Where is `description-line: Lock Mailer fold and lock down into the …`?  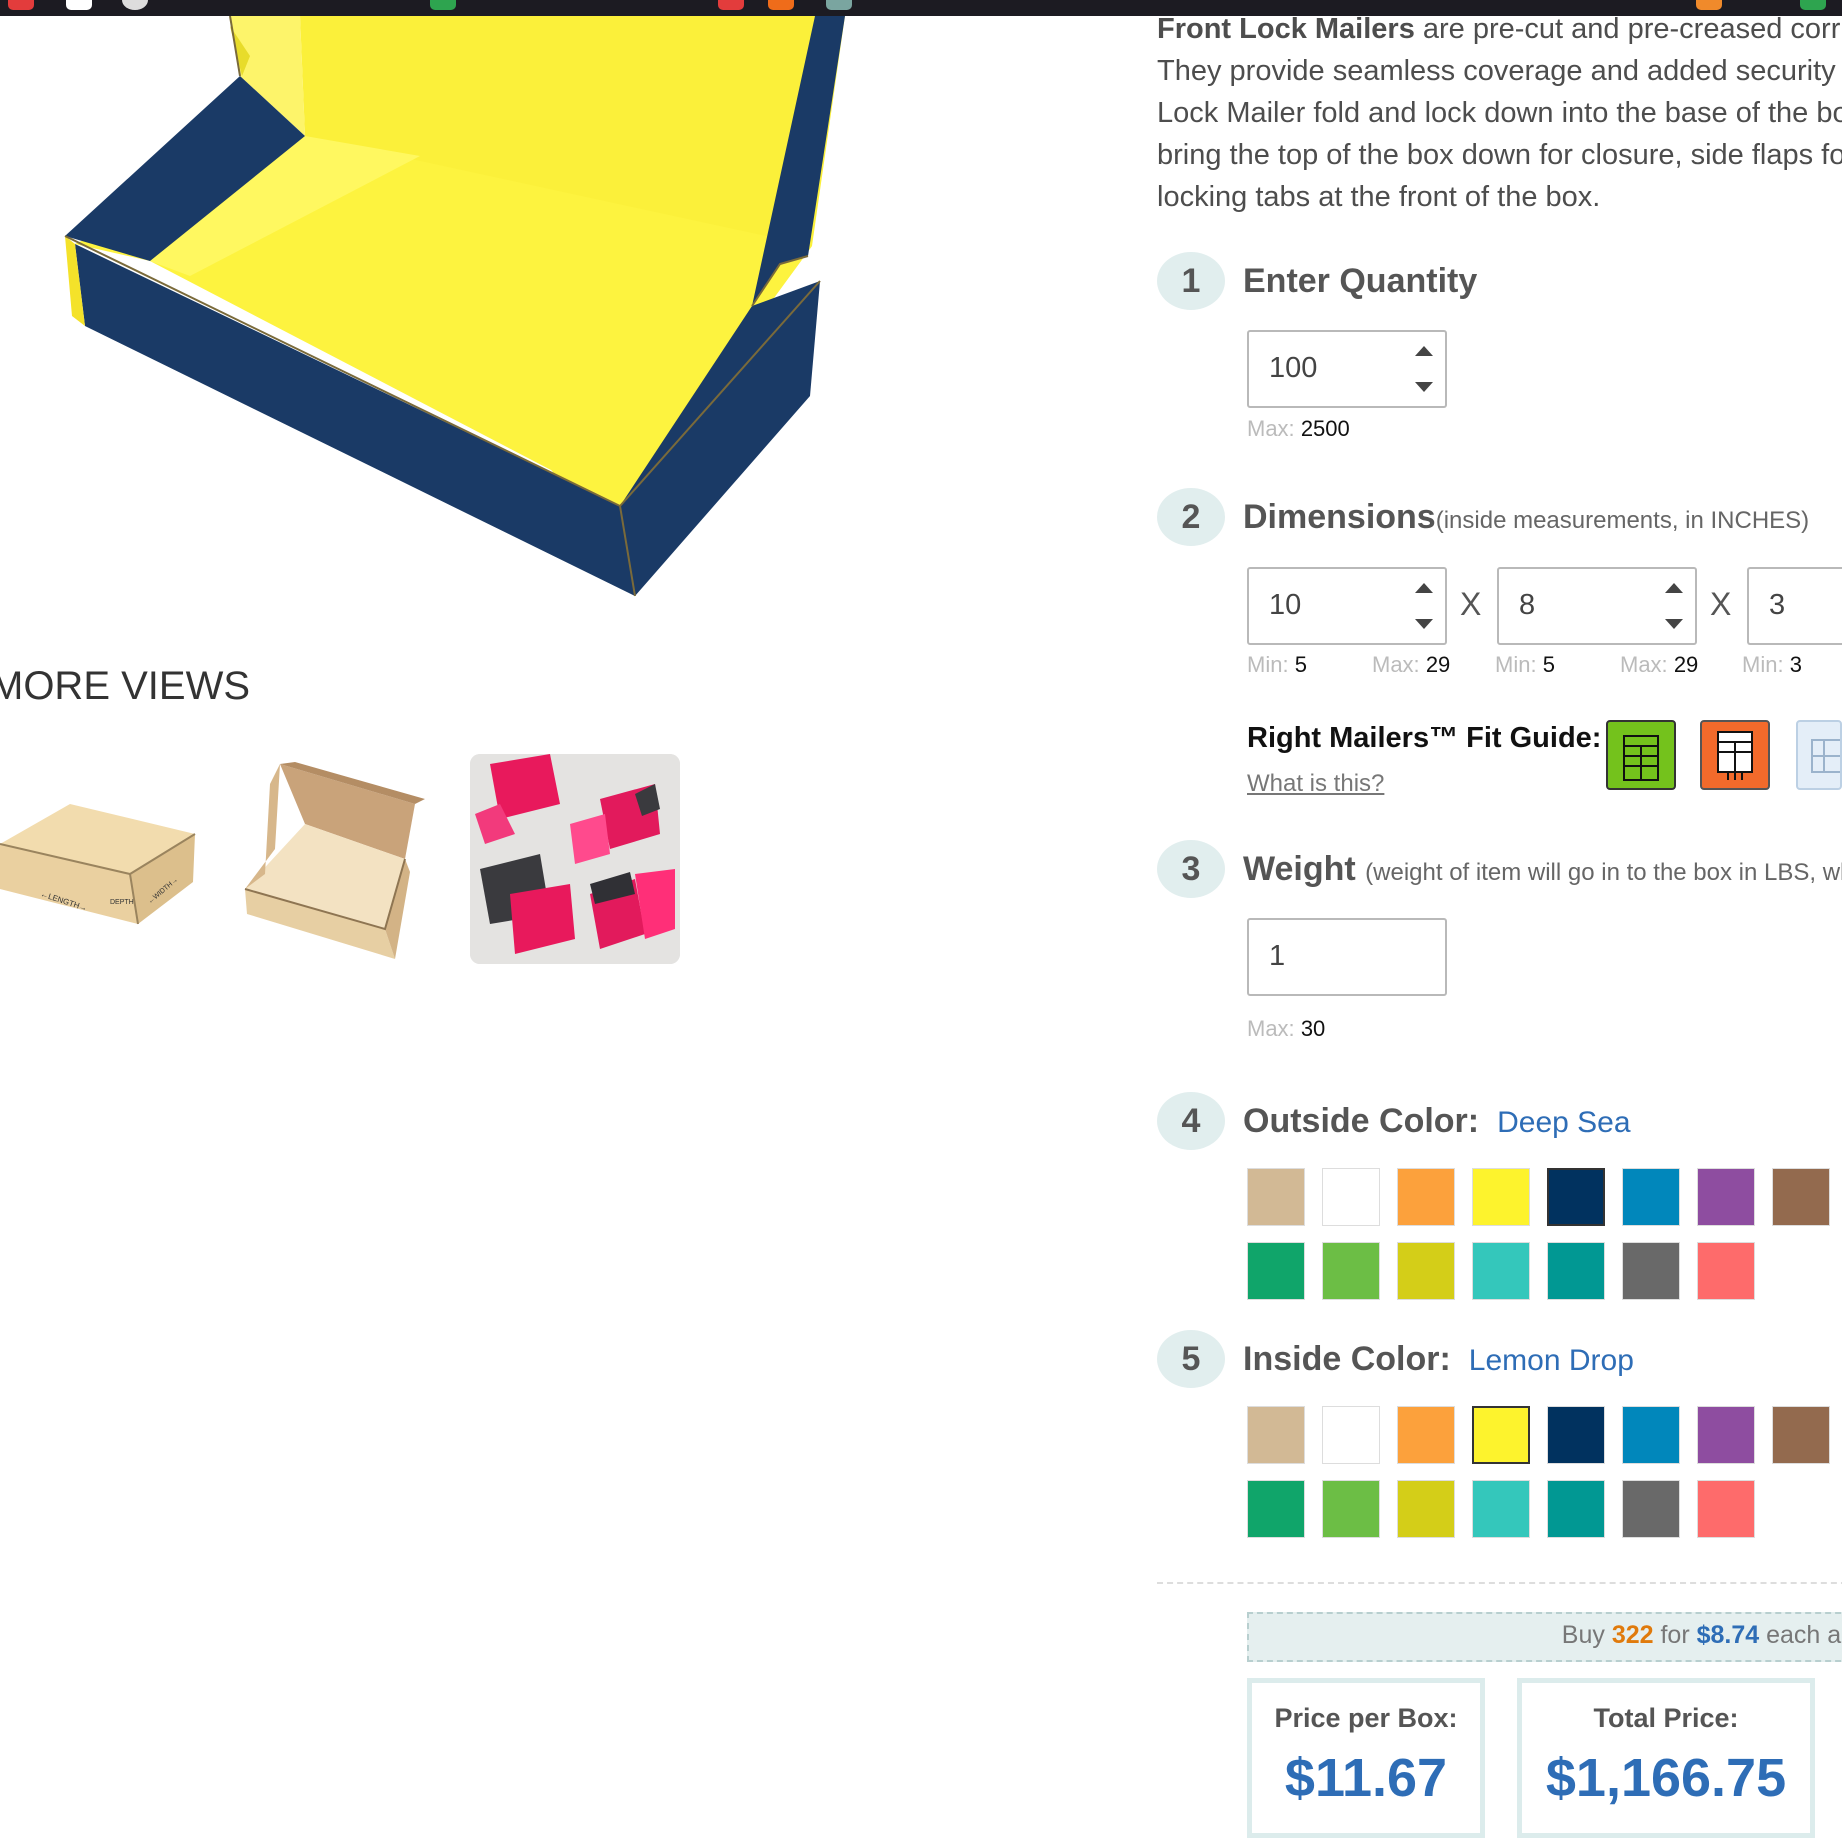 description-line: Lock Mailer fold and lock down into the … is located at coordinates (1499, 113).